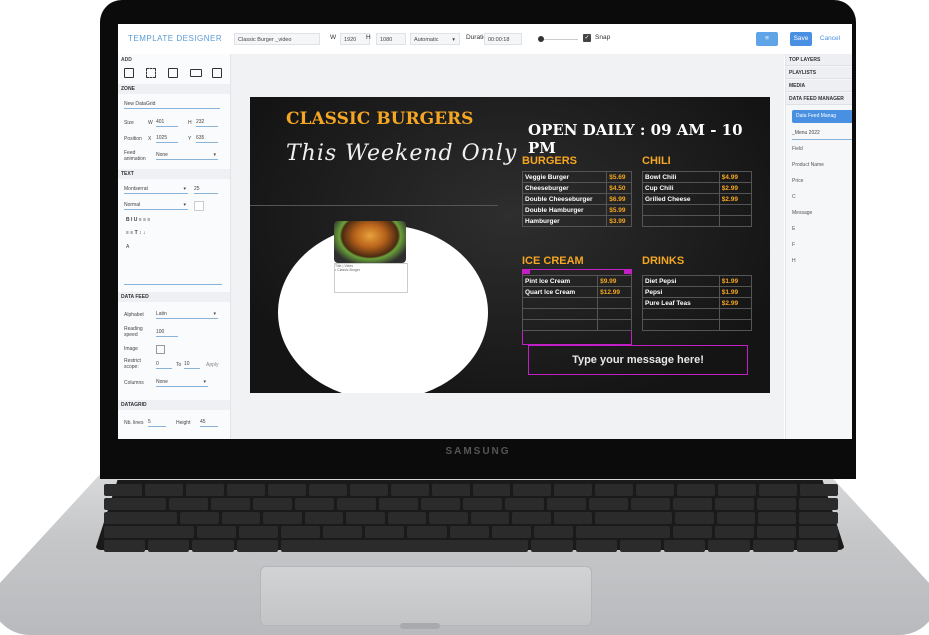 The width and height of the screenshot is (929, 635). I want to click on burger-video-thumbnail, so click(370, 242).